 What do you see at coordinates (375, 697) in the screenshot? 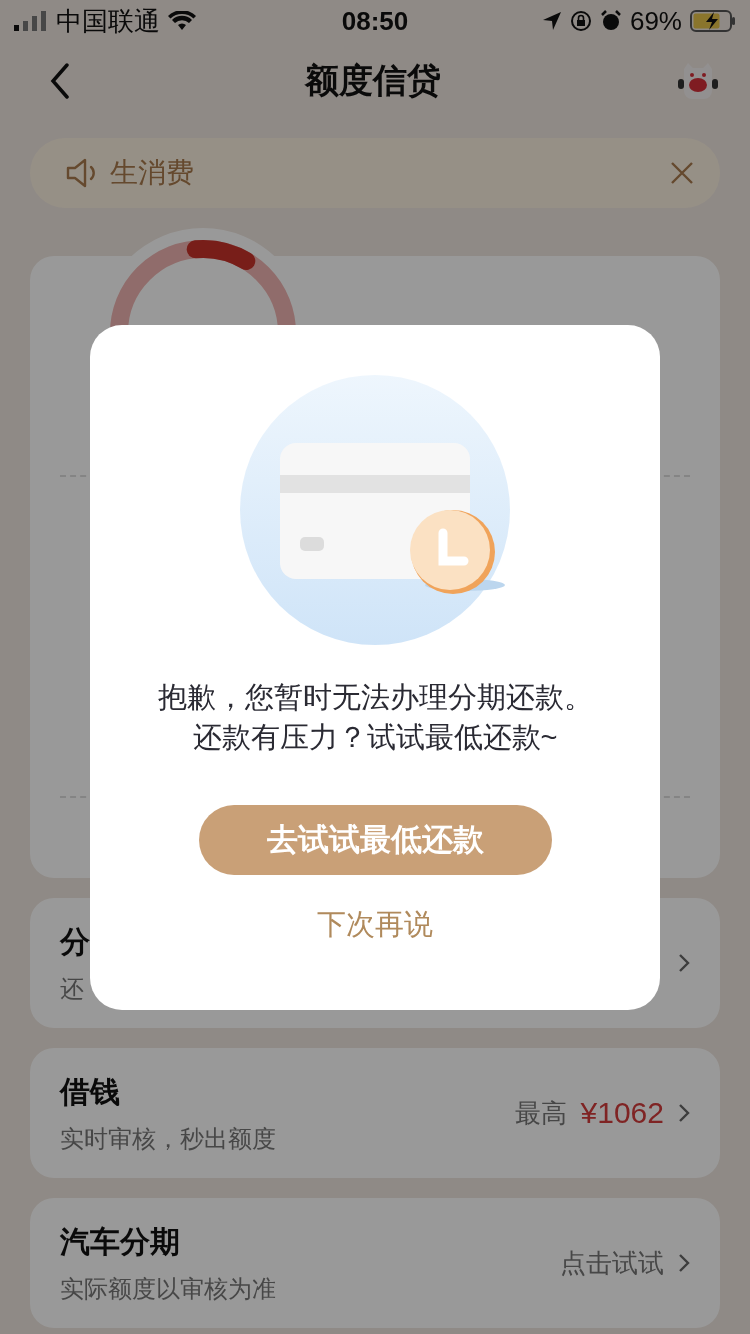
I see `dialog-message: 抱歉，您暂时无法办理分期还款。` at bounding box center [375, 697].